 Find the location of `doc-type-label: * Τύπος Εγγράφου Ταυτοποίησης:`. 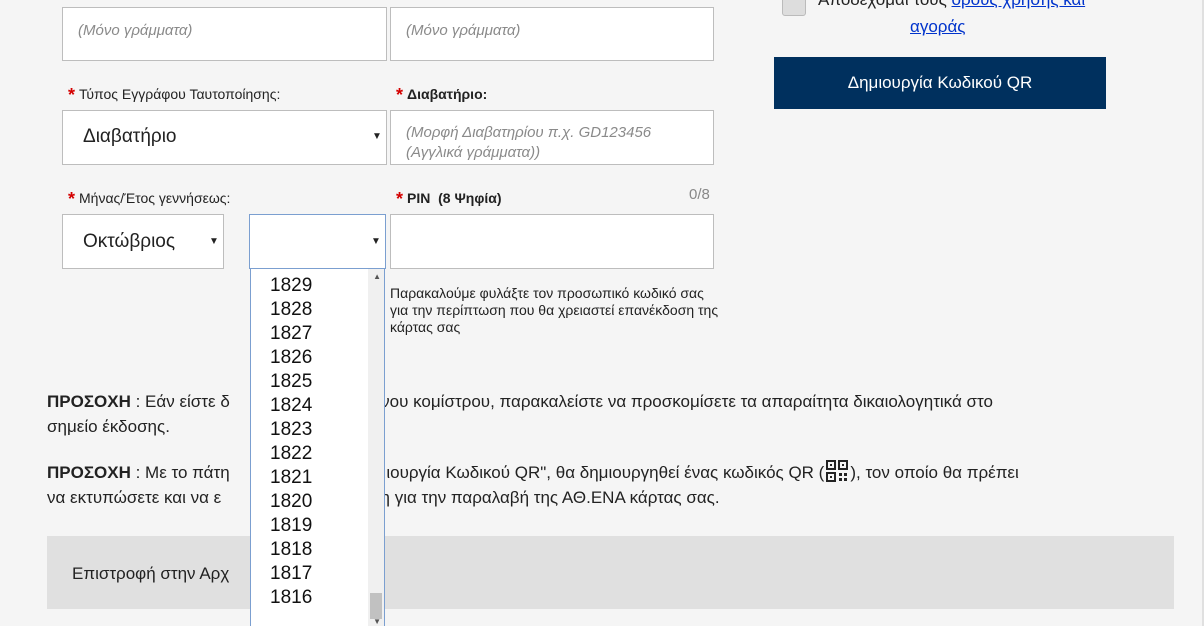

doc-type-label: * Τύπος Εγγράφου Ταυτοποίησης: is located at coordinates (174, 94).